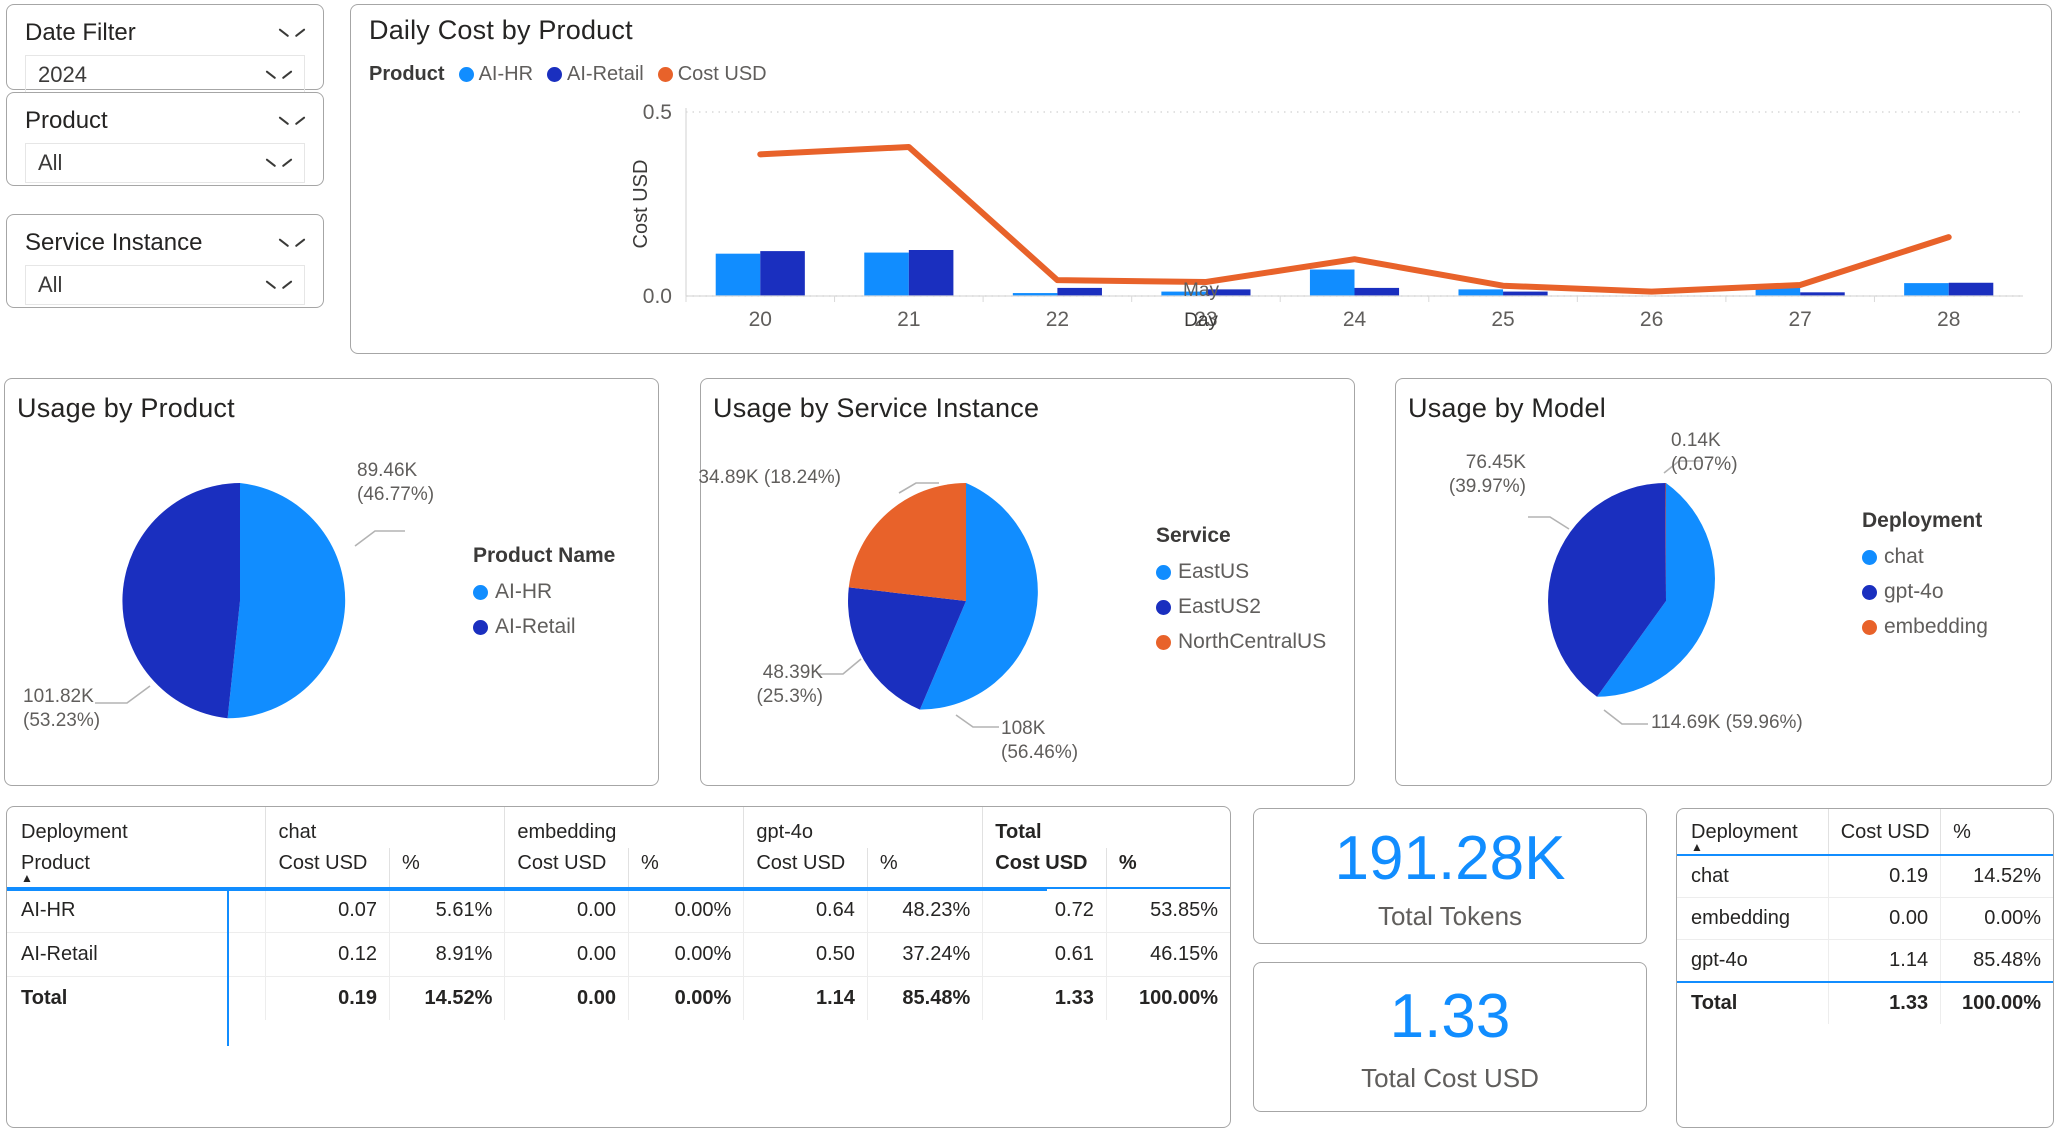 The image size is (2059, 1134). I want to click on slicer-service-instance: Service Instance All, so click(165, 261).